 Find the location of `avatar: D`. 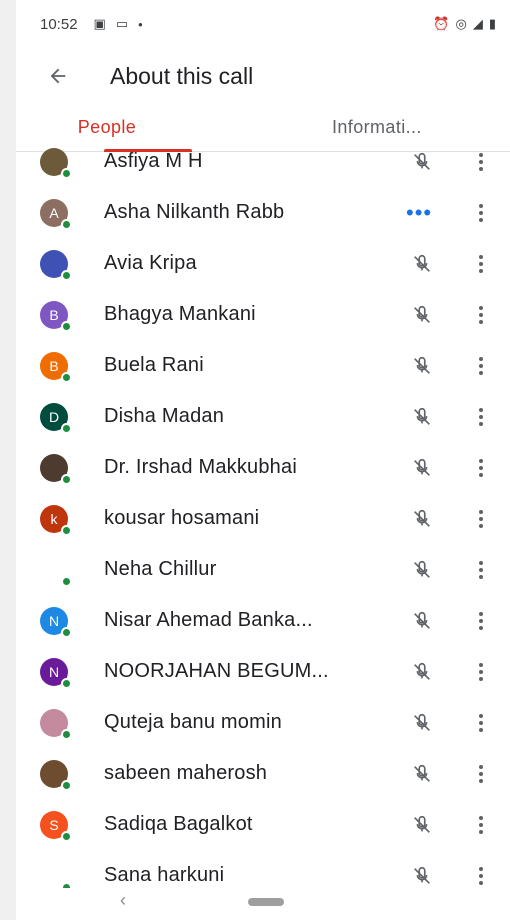

avatar: D is located at coordinates (56, 418).